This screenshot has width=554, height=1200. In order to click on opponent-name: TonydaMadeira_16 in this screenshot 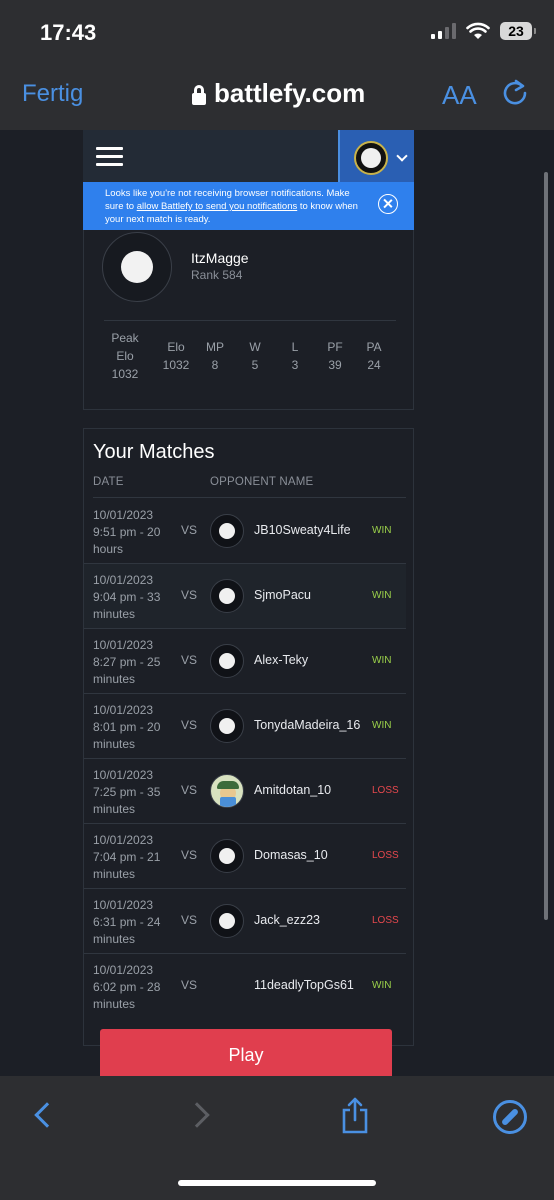, I will do `click(307, 725)`.